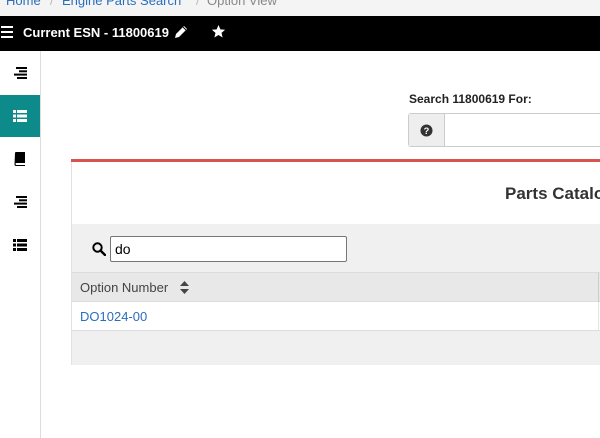 The width and height of the screenshot is (600, 438). Describe the element at coordinates (124, 287) in the screenshot. I see `column-header-option-number: Option Number` at that location.